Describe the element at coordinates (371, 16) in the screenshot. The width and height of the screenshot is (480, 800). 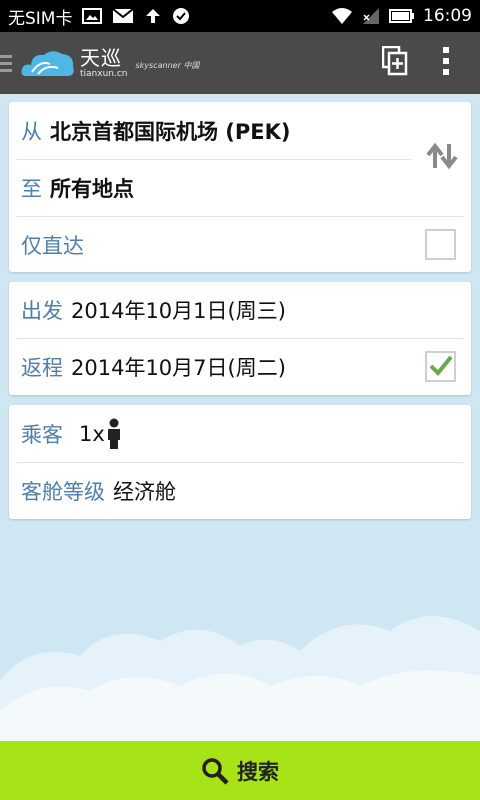
I see `signal-icon` at that location.